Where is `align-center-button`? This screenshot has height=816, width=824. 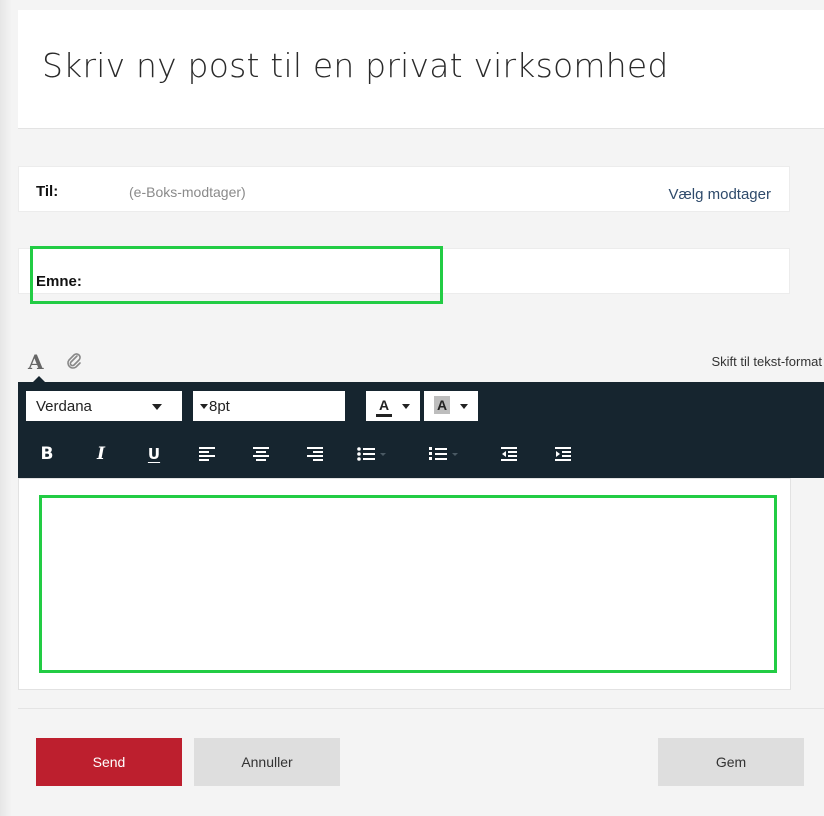 align-center-button is located at coordinates (261, 454).